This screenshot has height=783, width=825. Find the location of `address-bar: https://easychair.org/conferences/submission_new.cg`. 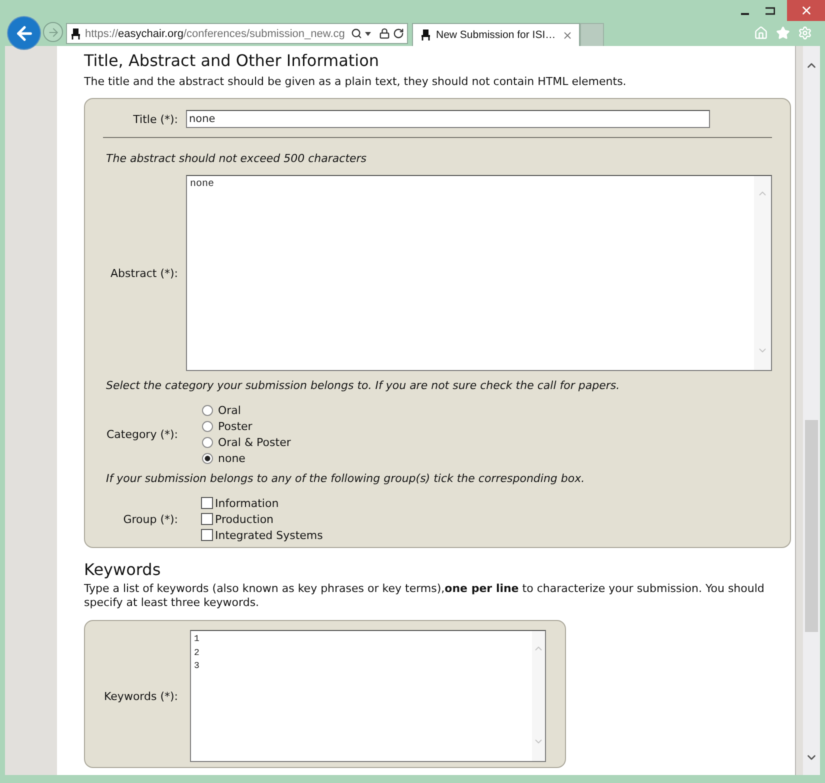

address-bar: https://easychair.org/conferences/submission_new.cg is located at coordinates (237, 33).